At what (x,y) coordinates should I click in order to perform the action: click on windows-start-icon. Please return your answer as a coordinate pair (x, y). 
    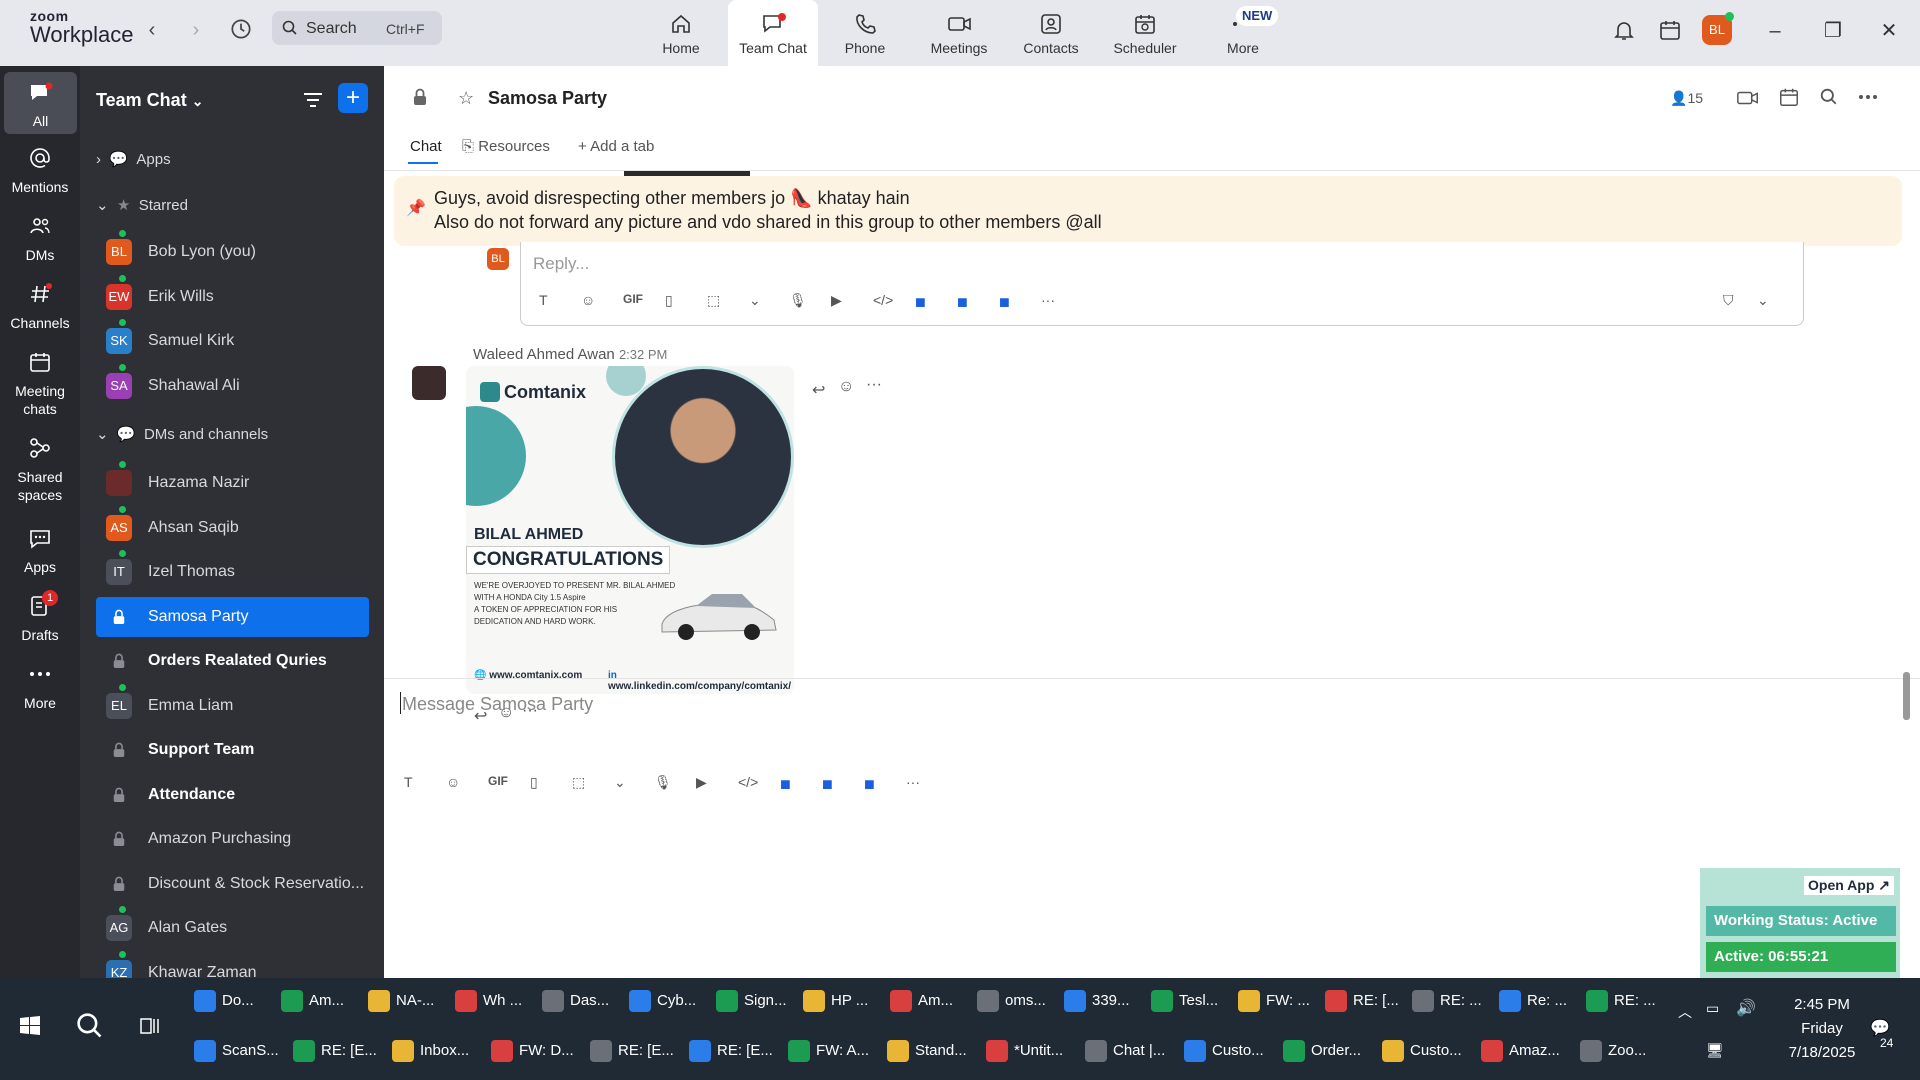
    Looking at the image, I should click on (30, 1026).